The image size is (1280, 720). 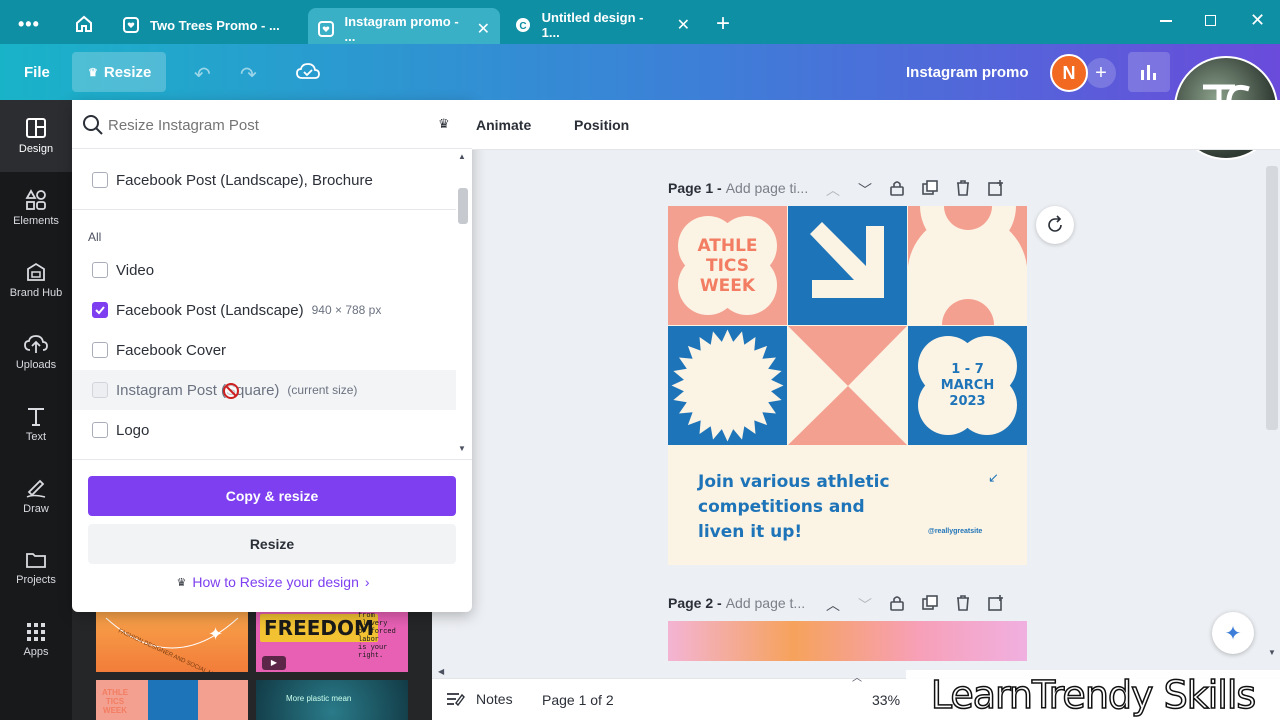 What do you see at coordinates (123, 270) in the screenshot?
I see `resize-option-video: Video` at bounding box center [123, 270].